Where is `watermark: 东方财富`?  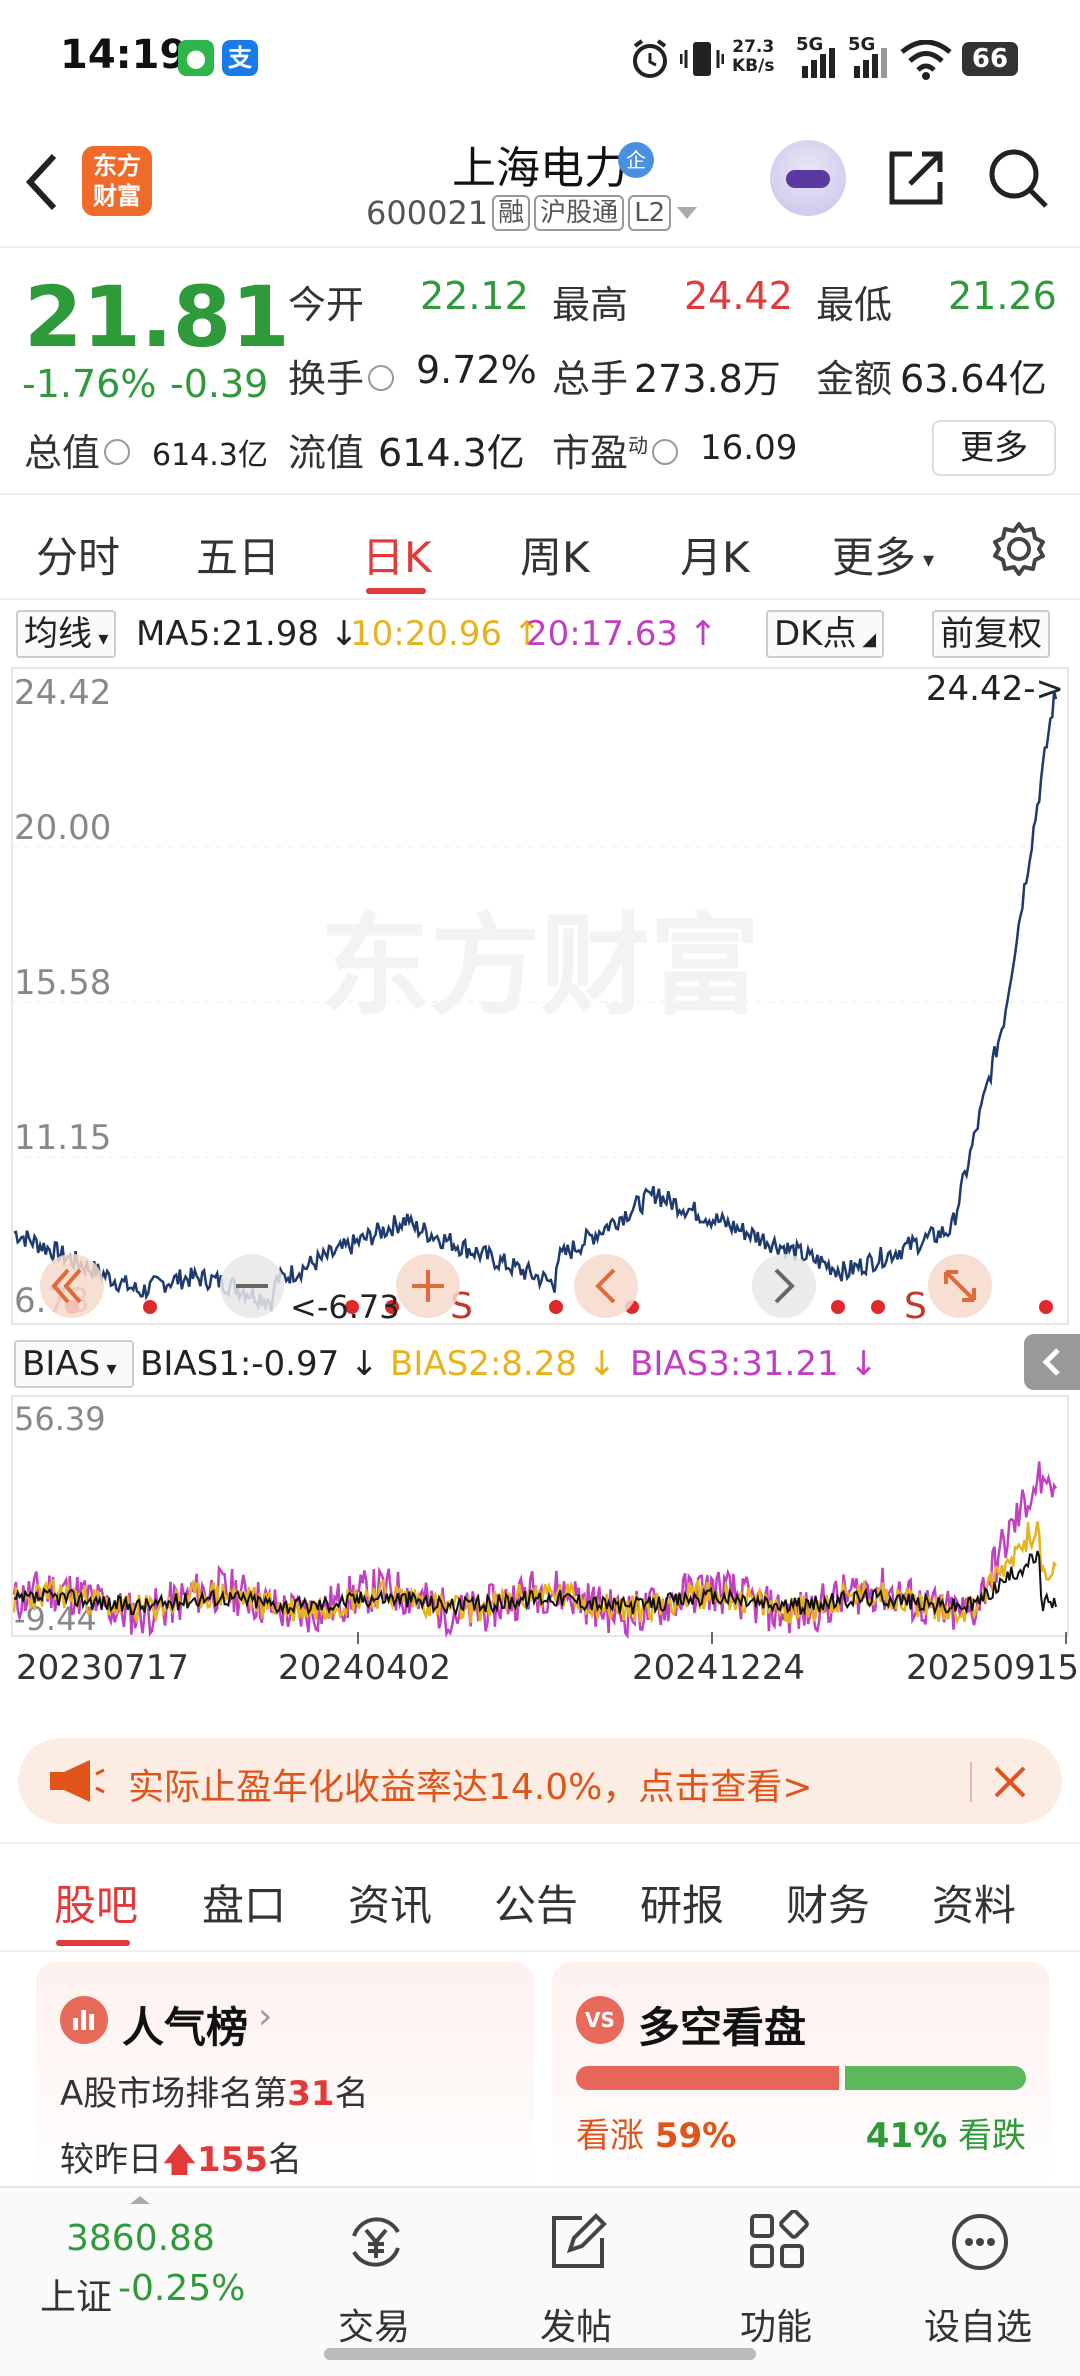 watermark: 东方财富 is located at coordinates (540, 966).